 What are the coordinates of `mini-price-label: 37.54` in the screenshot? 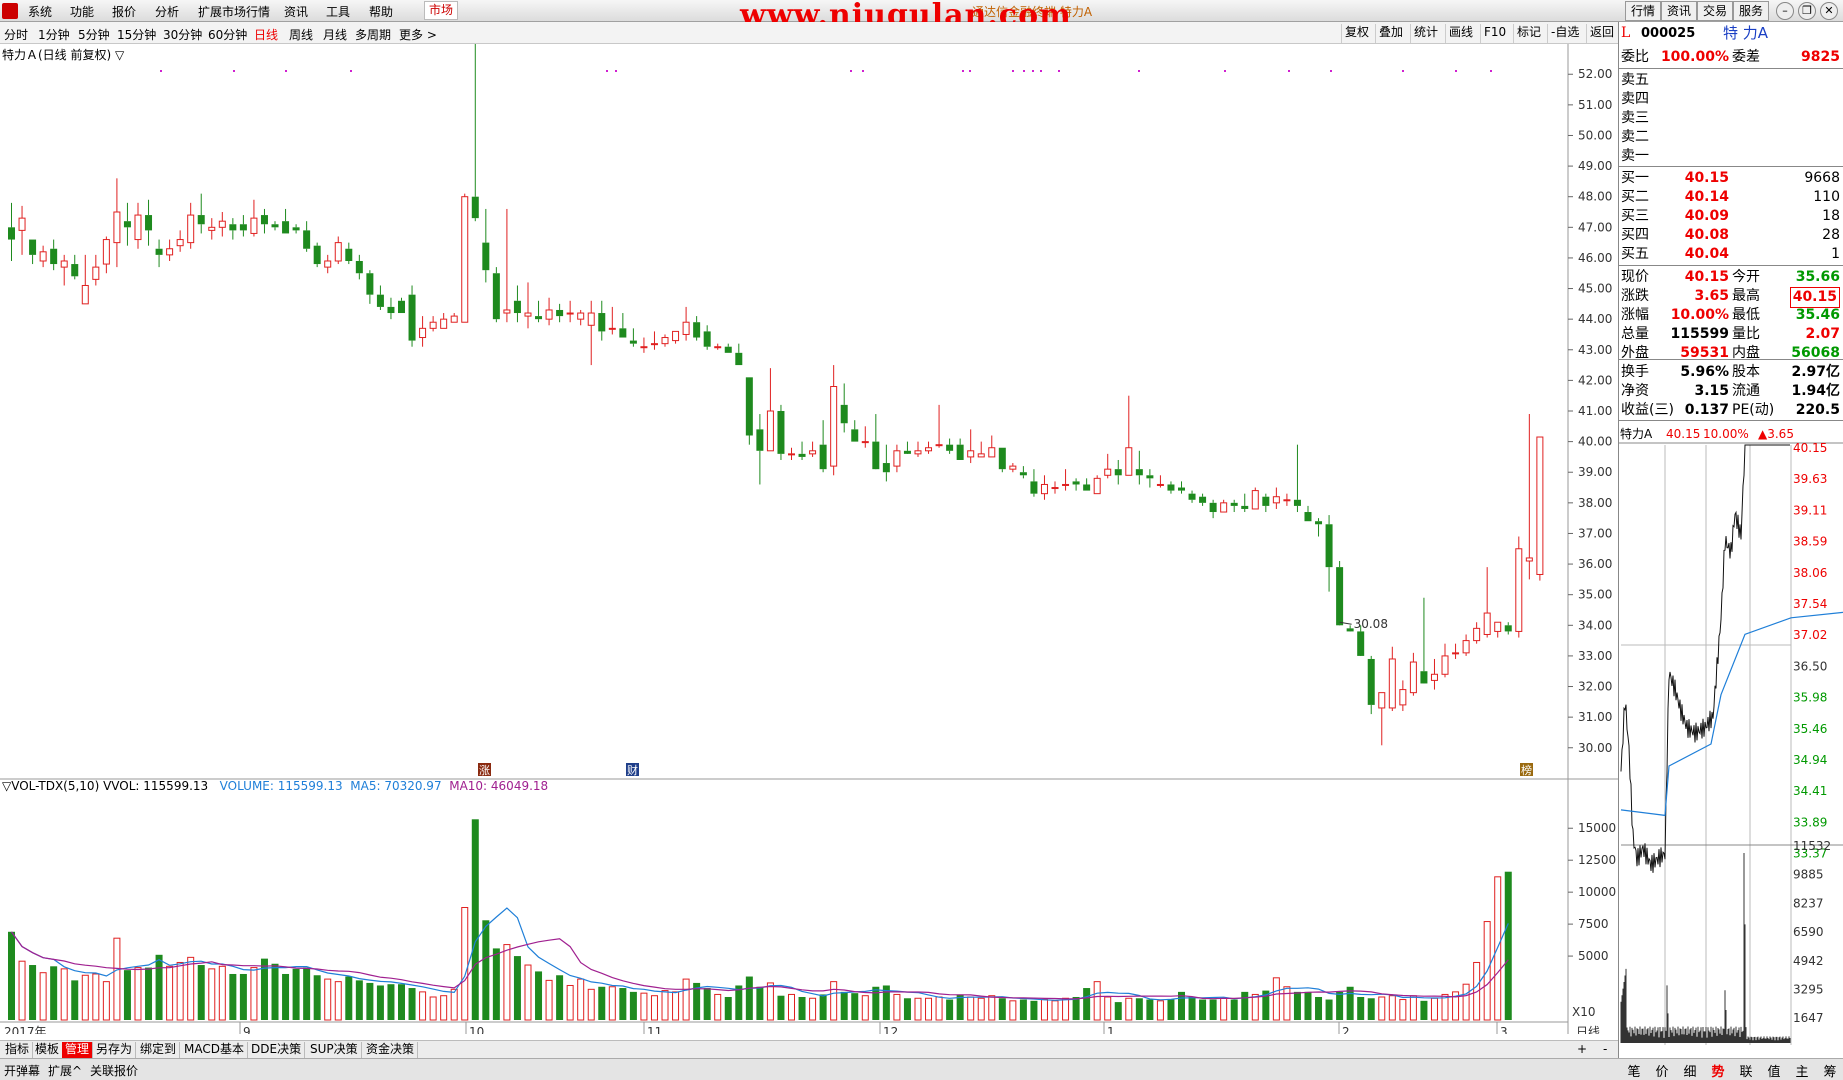 It's located at (1810, 604).